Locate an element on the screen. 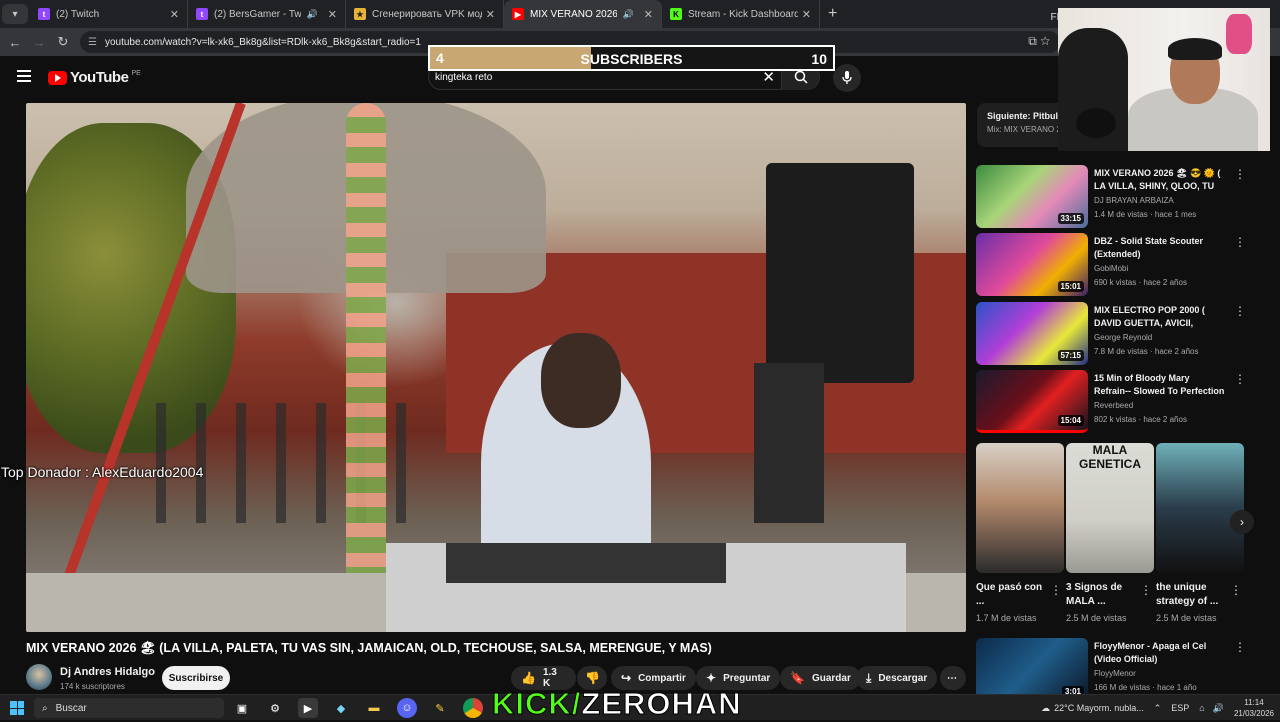 The height and width of the screenshot is (722, 1280). chrome-icon is located at coordinates (473, 708).